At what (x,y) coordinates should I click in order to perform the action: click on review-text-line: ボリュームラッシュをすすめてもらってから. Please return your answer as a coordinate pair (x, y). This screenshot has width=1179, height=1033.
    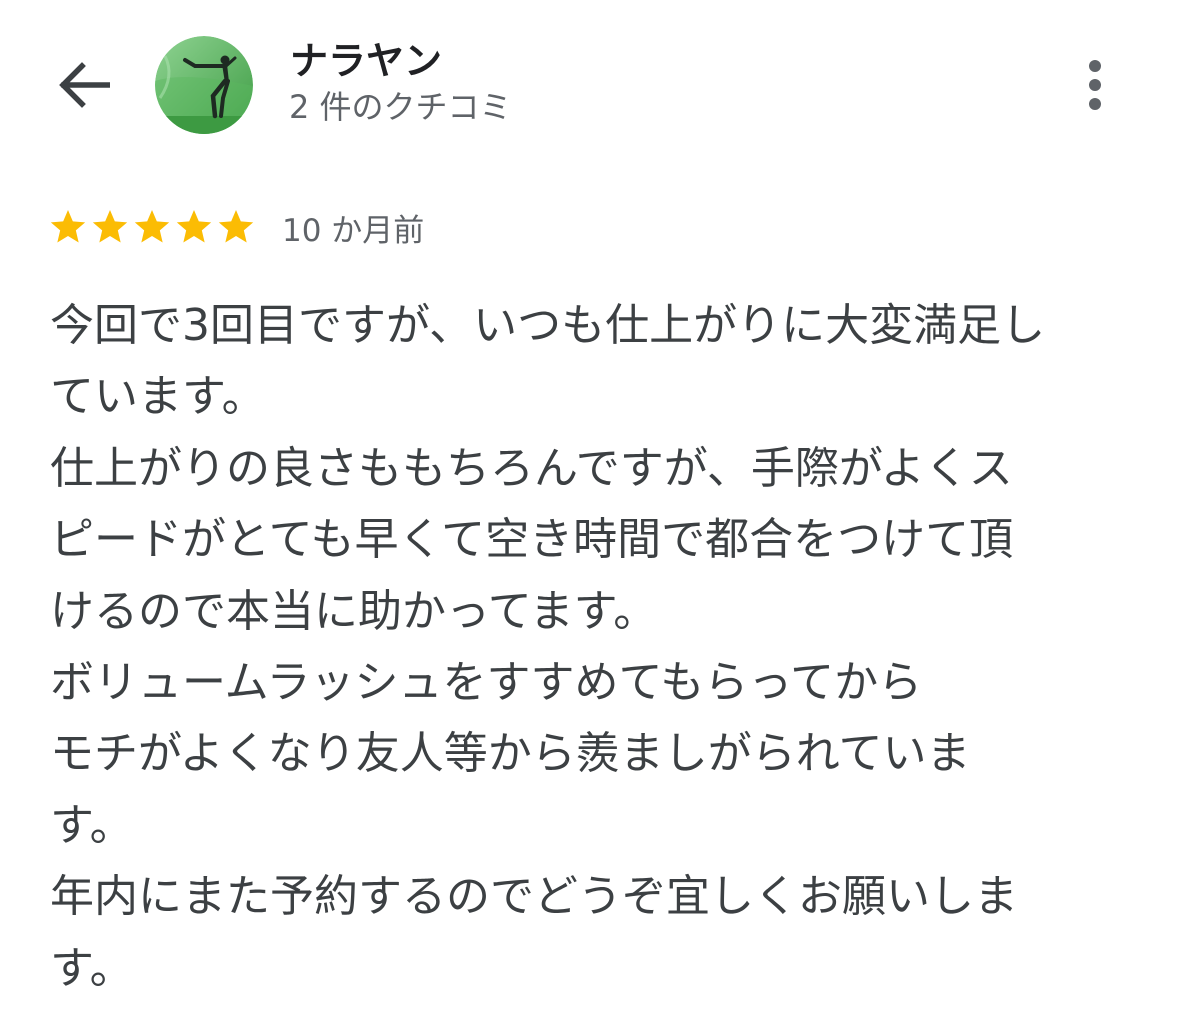
    Looking at the image, I should click on (486, 683).